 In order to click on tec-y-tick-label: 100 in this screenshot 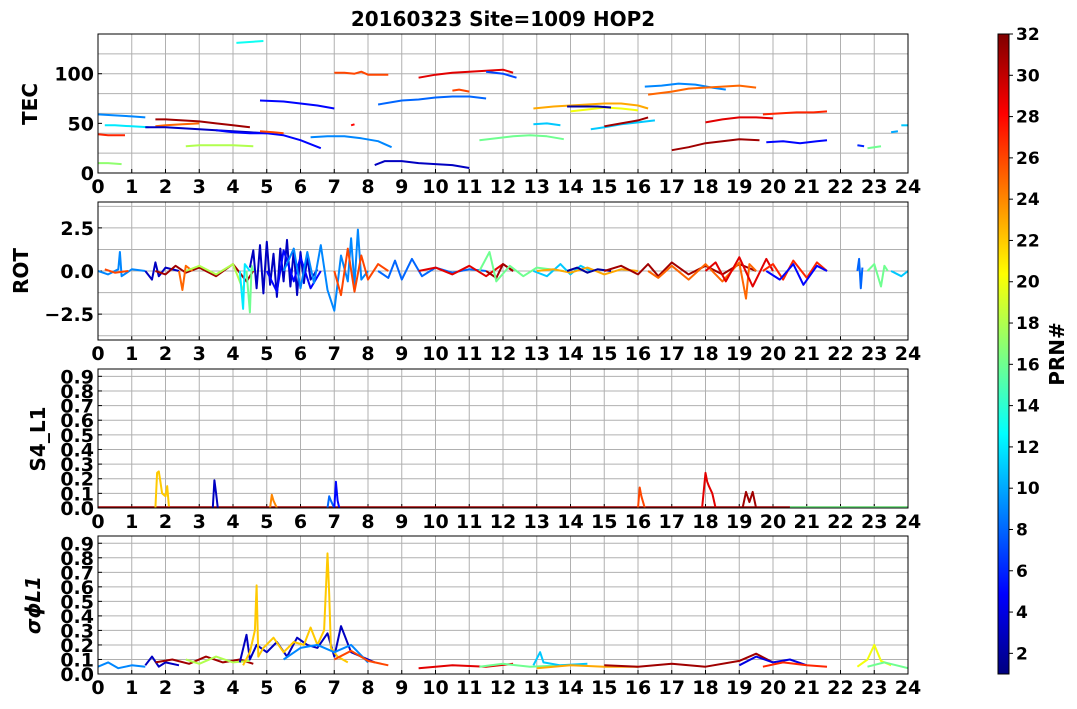, I will do `click(74, 75)`.